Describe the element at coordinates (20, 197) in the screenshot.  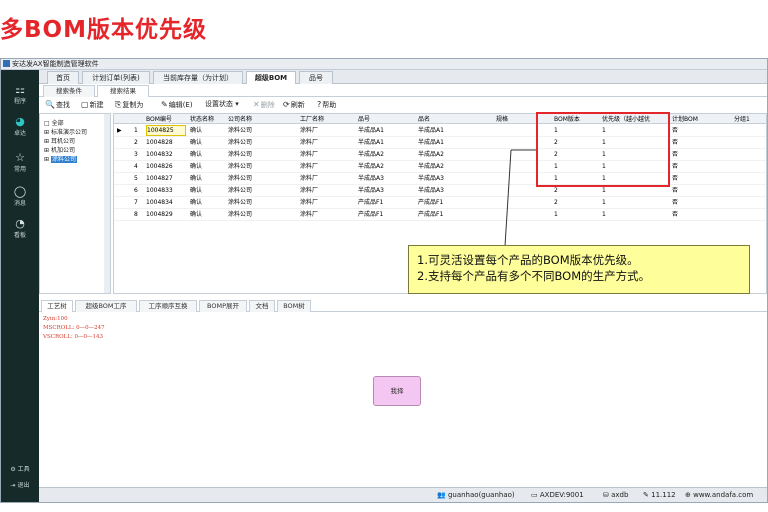
I see `nav-item-messages: ◯ 消息` at that location.